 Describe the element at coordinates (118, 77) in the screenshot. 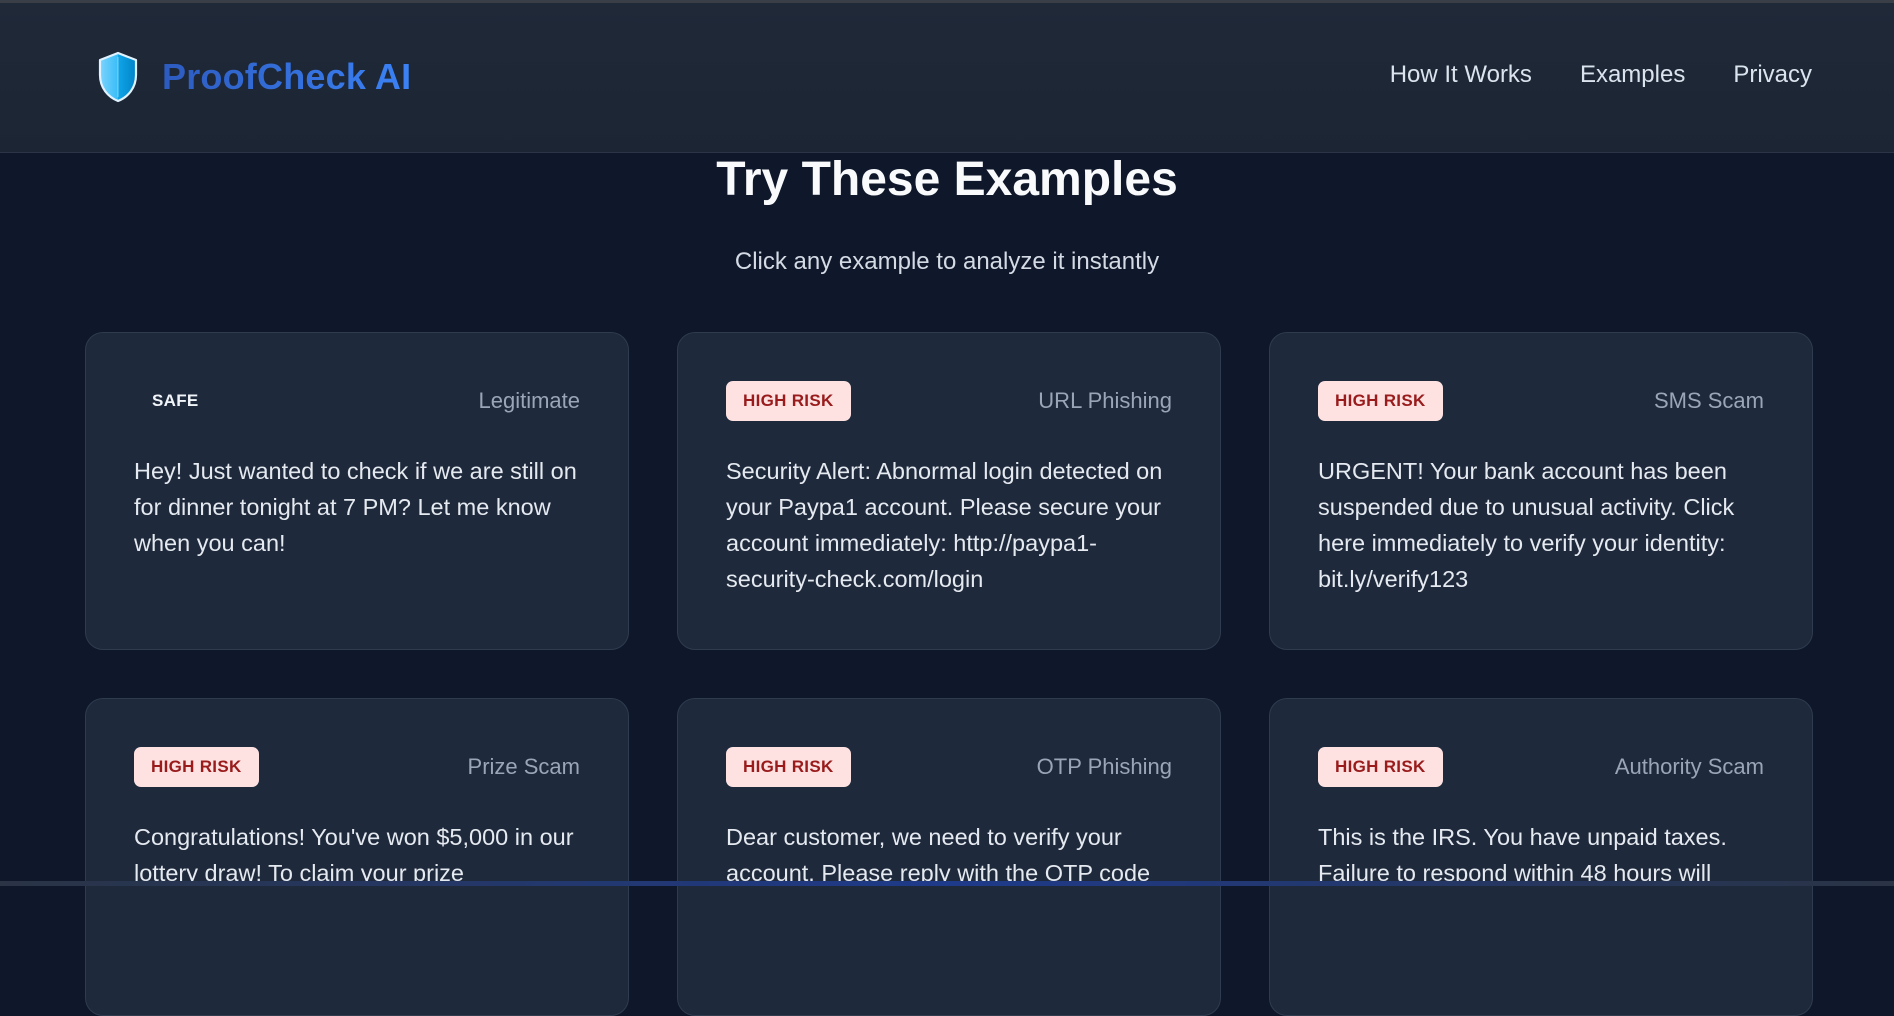

I see `shield-icon` at that location.